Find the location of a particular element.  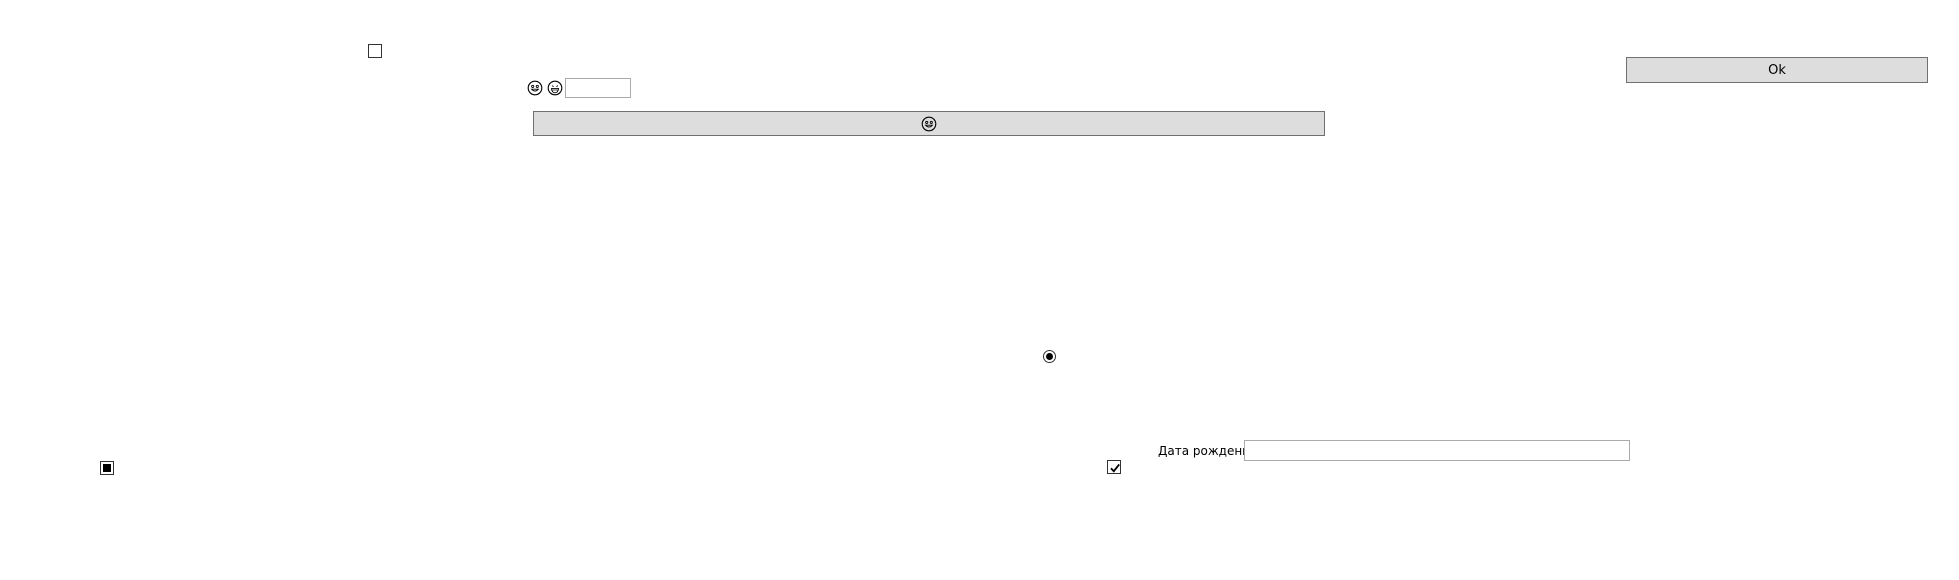

ok-button: Ok is located at coordinates (1777, 70).